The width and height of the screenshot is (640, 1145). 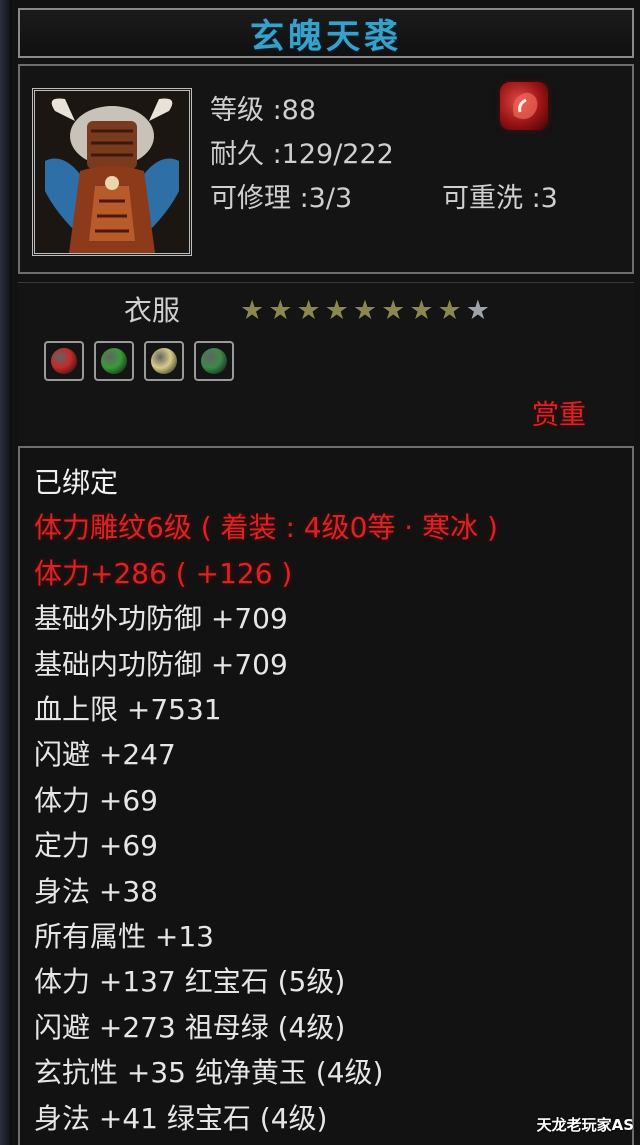 I want to click on item-level: 等级 :88, so click(x=263, y=110).